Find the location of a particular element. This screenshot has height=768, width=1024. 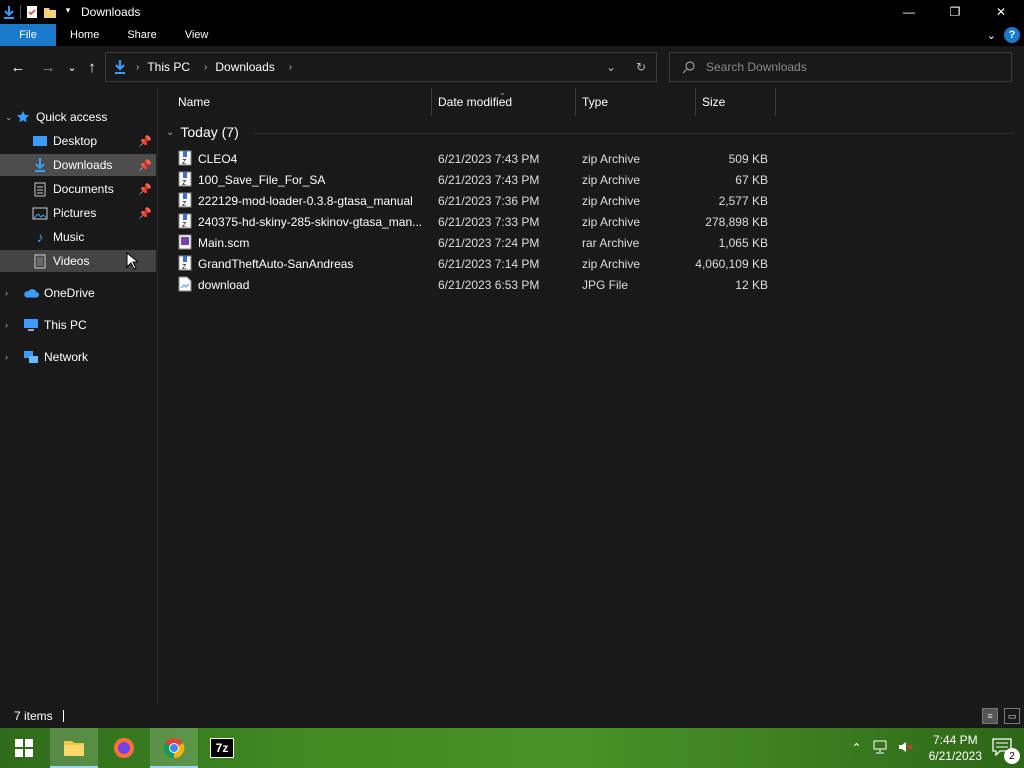

group-header-today: ⌄ Today (7) is located at coordinates (202, 132).